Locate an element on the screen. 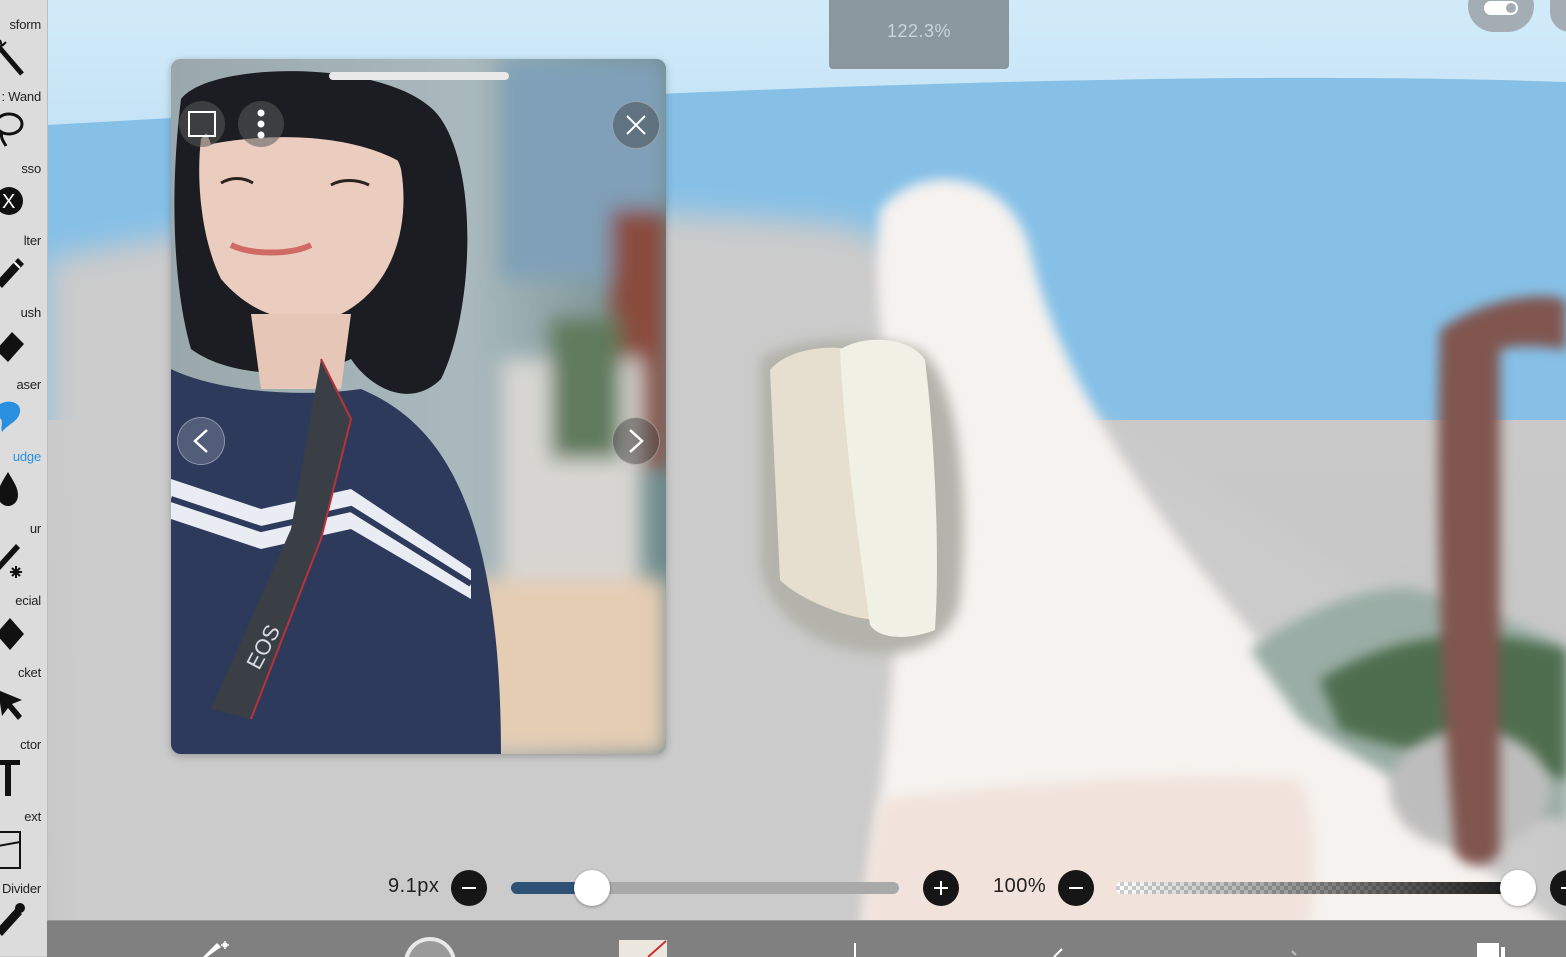  close-icon is located at coordinates (636, 125).